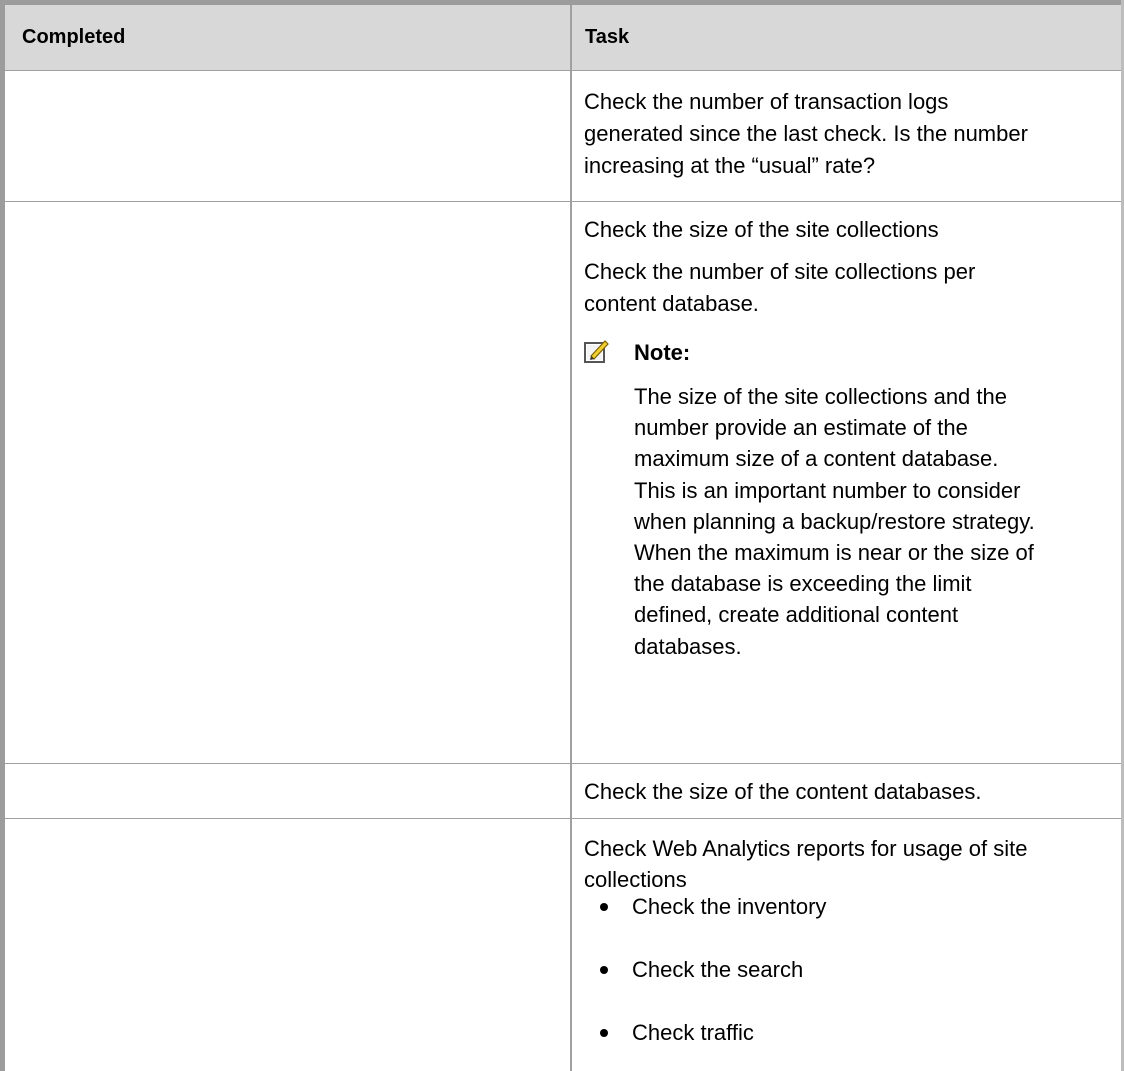 The width and height of the screenshot is (1124, 1071). What do you see at coordinates (834, 553) in the screenshot?
I see `note-text-line: When the maximum is near or the size of` at bounding box center [834, 553].